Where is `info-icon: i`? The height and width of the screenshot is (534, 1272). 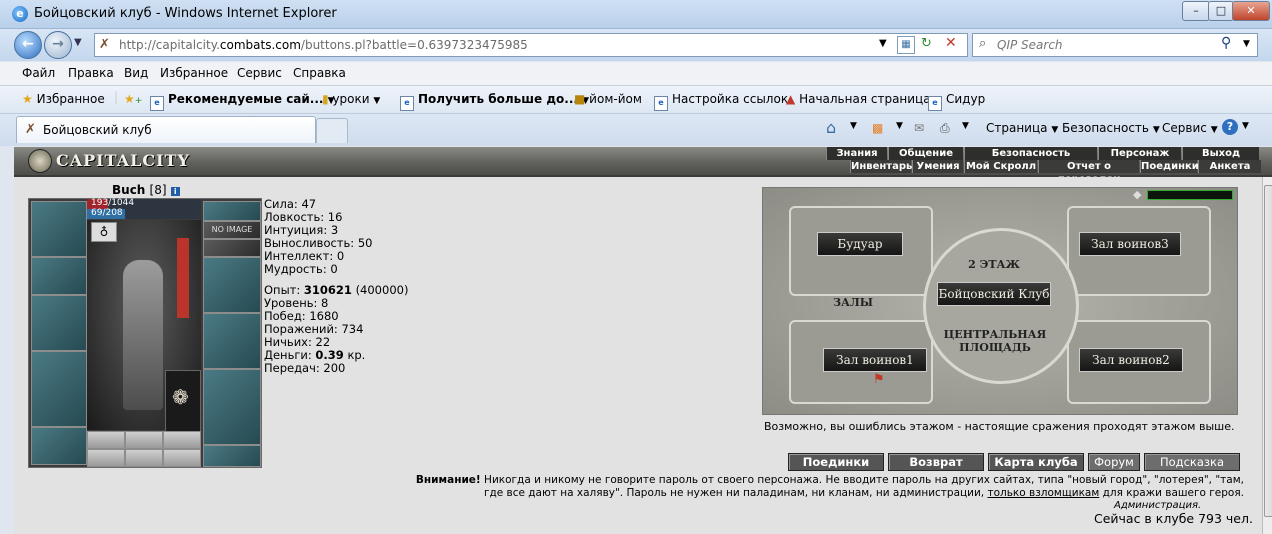 info-icon: i is located at coordinates (175, 191).